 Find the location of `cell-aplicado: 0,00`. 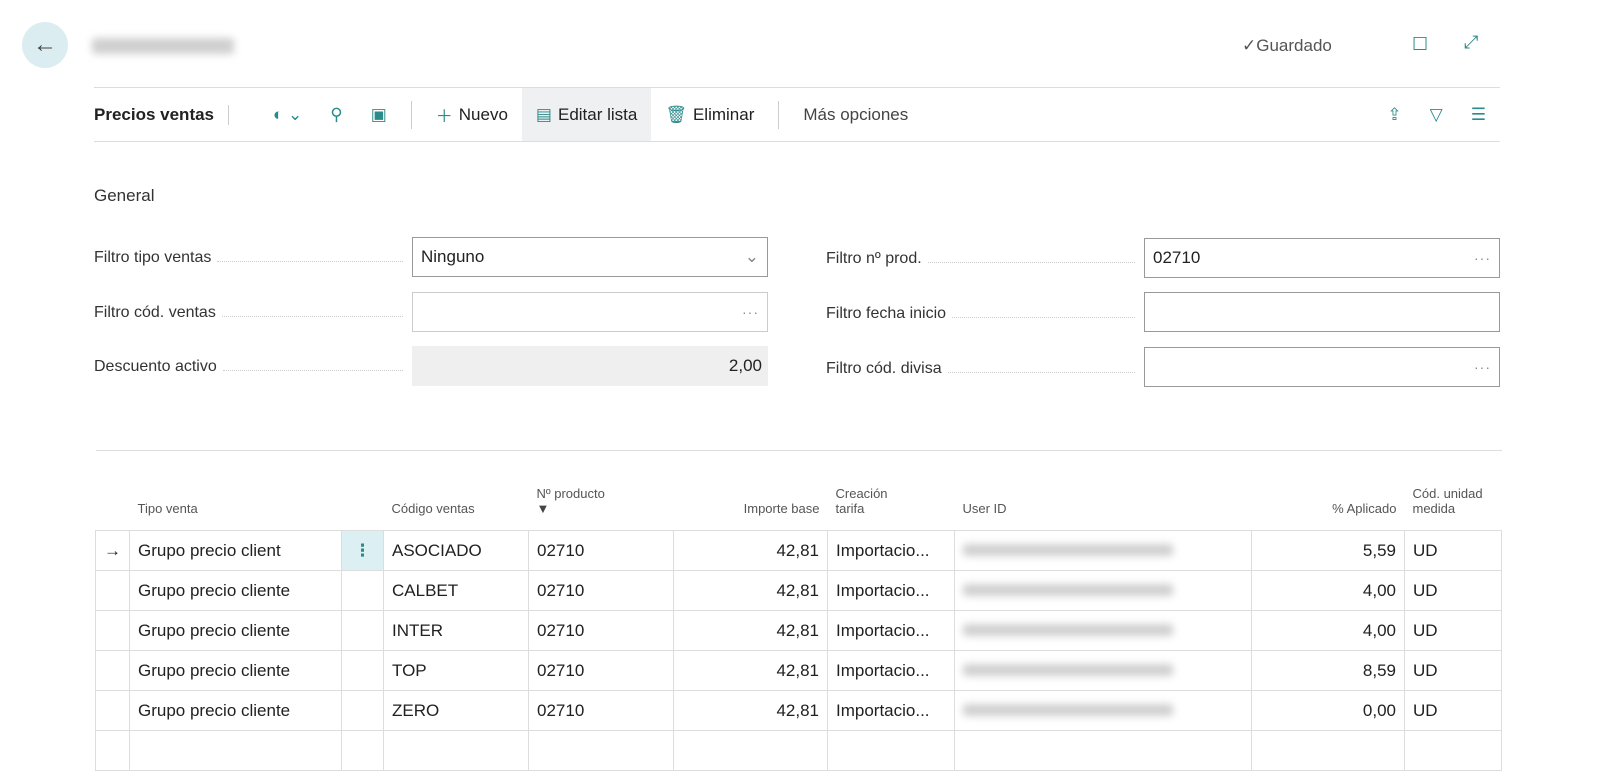

cell-aplicado: 0,00 is located at coordinates (1328, 710).